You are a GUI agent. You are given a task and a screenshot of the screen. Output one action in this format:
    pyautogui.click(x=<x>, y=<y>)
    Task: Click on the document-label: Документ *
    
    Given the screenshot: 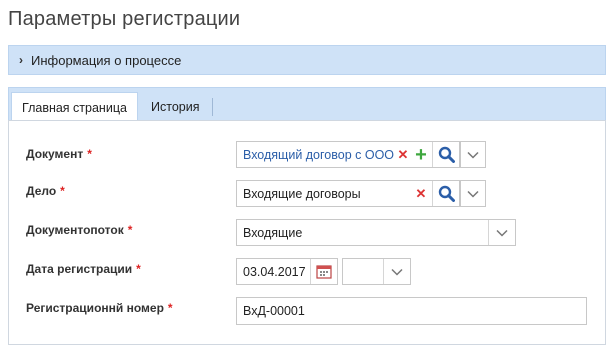 What is the action you would take?
    pyautogui.click(x=59, y=154)
    